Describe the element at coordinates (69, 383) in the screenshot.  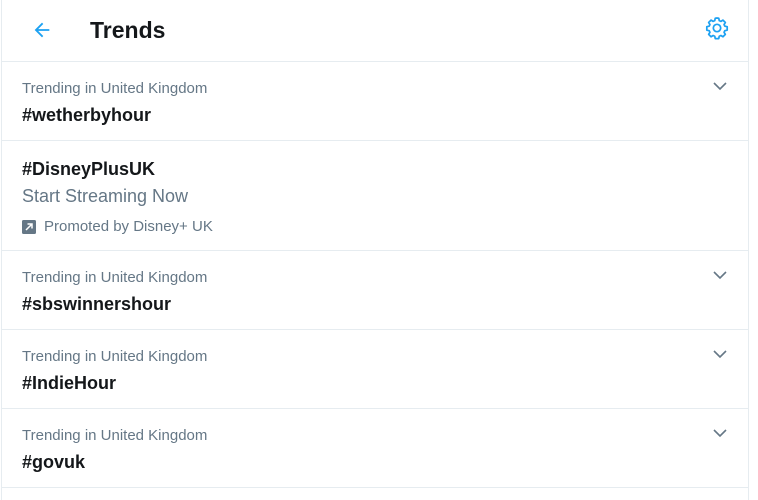
I see `trend-hashtag: #IndieHour` at that location.